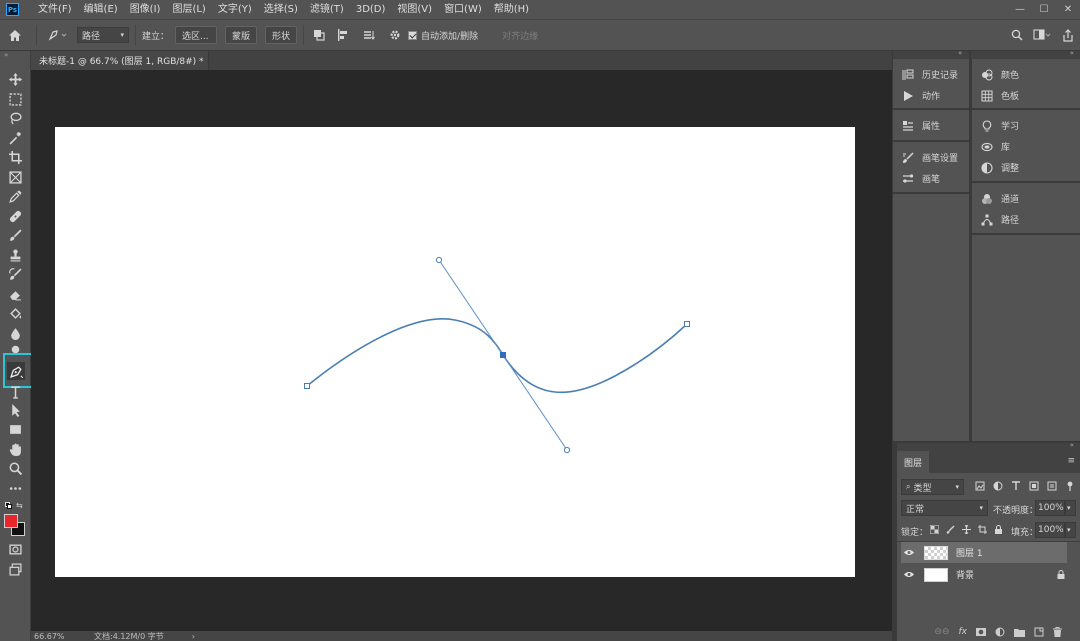  Describe the element at coordinates (916, 178) in the screenshot. I see `panel-brushes: 画笔` at that location.